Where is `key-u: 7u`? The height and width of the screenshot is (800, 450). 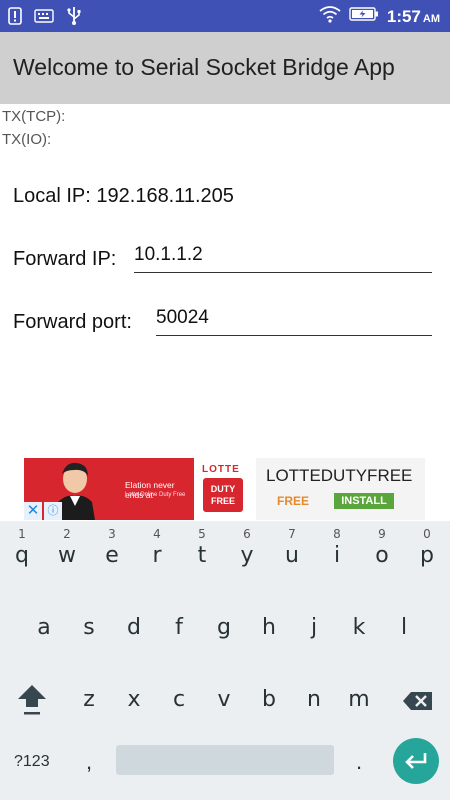
key-u: 7u is located at coordinates (292, 554).